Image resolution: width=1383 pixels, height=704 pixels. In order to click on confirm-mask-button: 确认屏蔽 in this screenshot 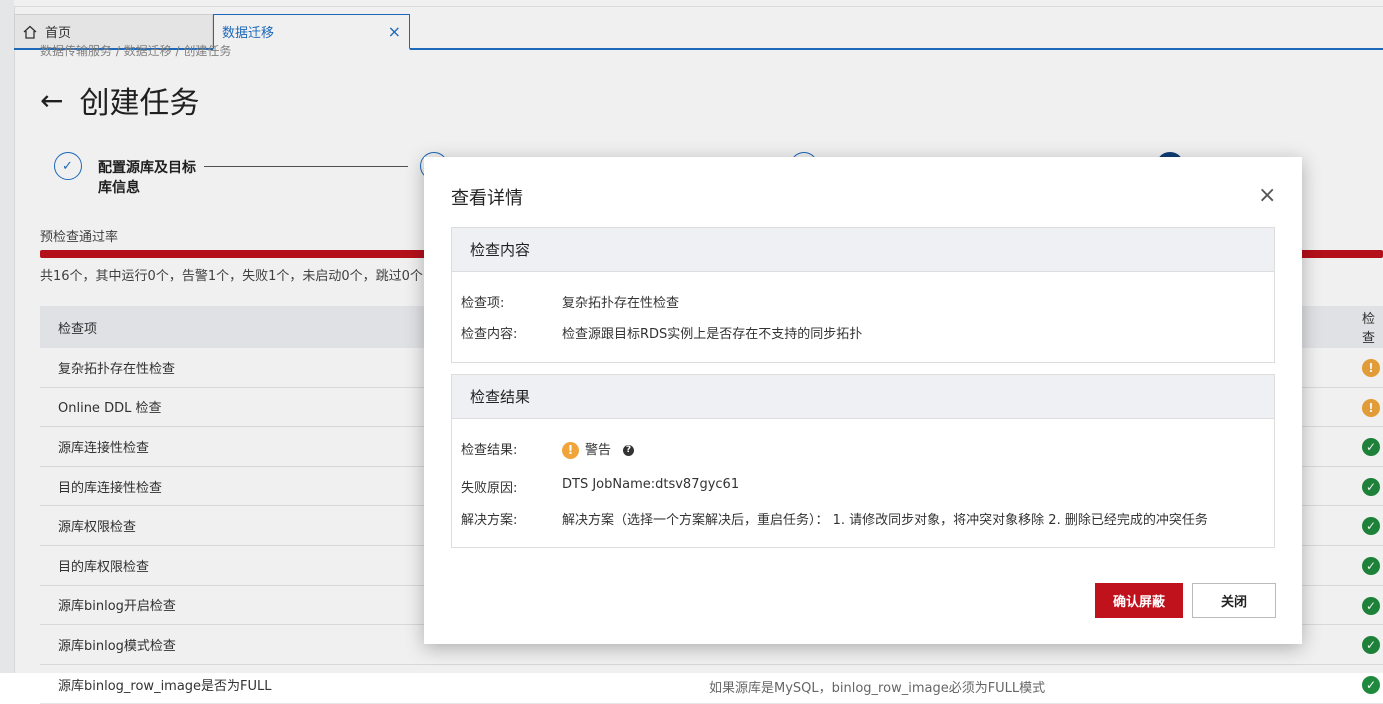, I will do `click(1139, 600)`.